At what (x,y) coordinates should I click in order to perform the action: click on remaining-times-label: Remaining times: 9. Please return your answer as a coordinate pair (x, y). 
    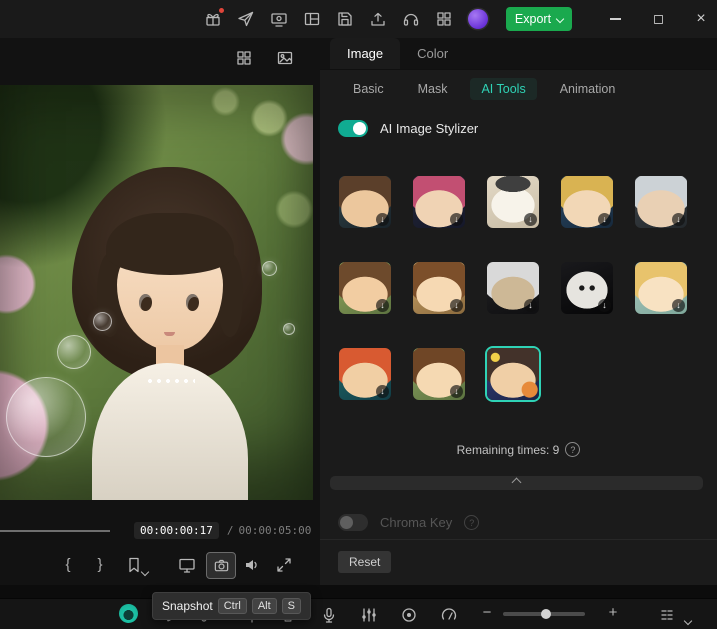
    Looking at the image, I should click on (508, 449).